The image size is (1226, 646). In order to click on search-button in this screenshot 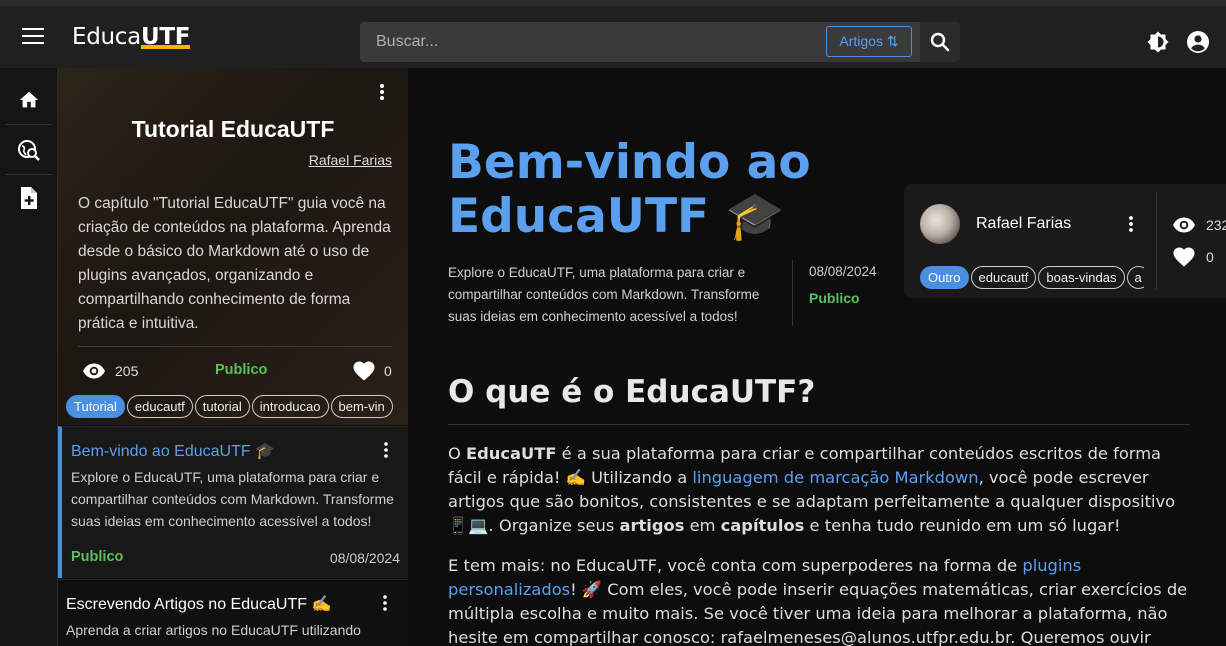, I will do `click(940, 42)`.